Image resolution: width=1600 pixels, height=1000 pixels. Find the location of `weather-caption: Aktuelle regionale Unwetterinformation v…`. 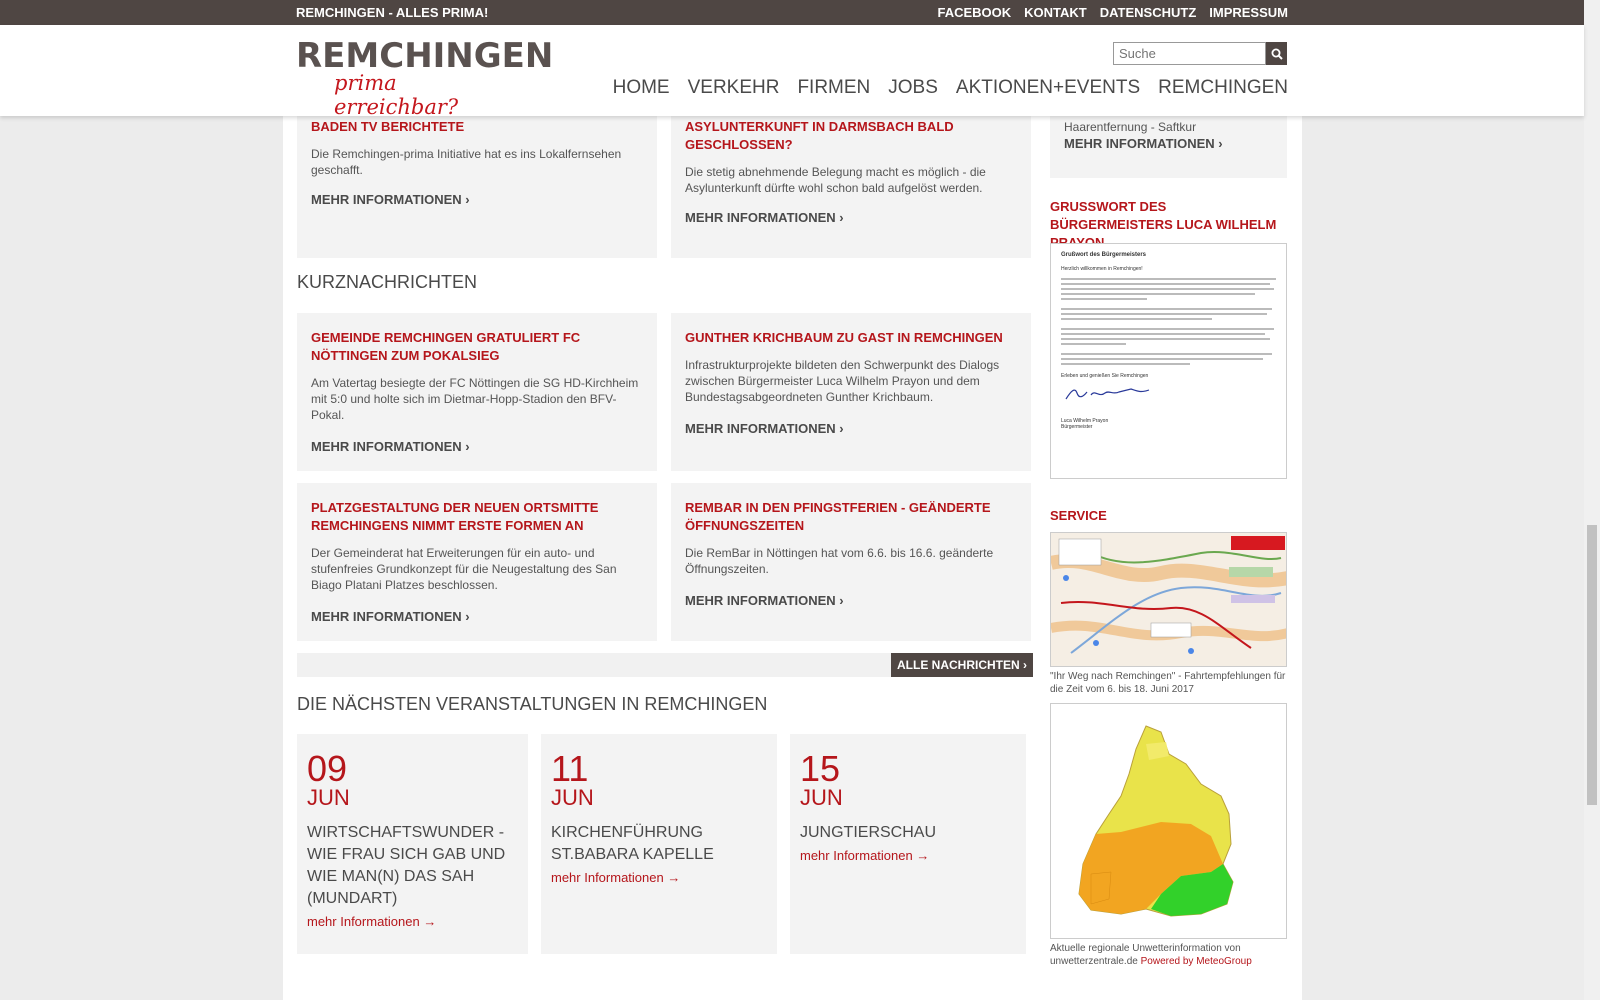

weather-caption: Aktuelle regionale Unwetterinformation v… is located at coordinates (1168, 955).